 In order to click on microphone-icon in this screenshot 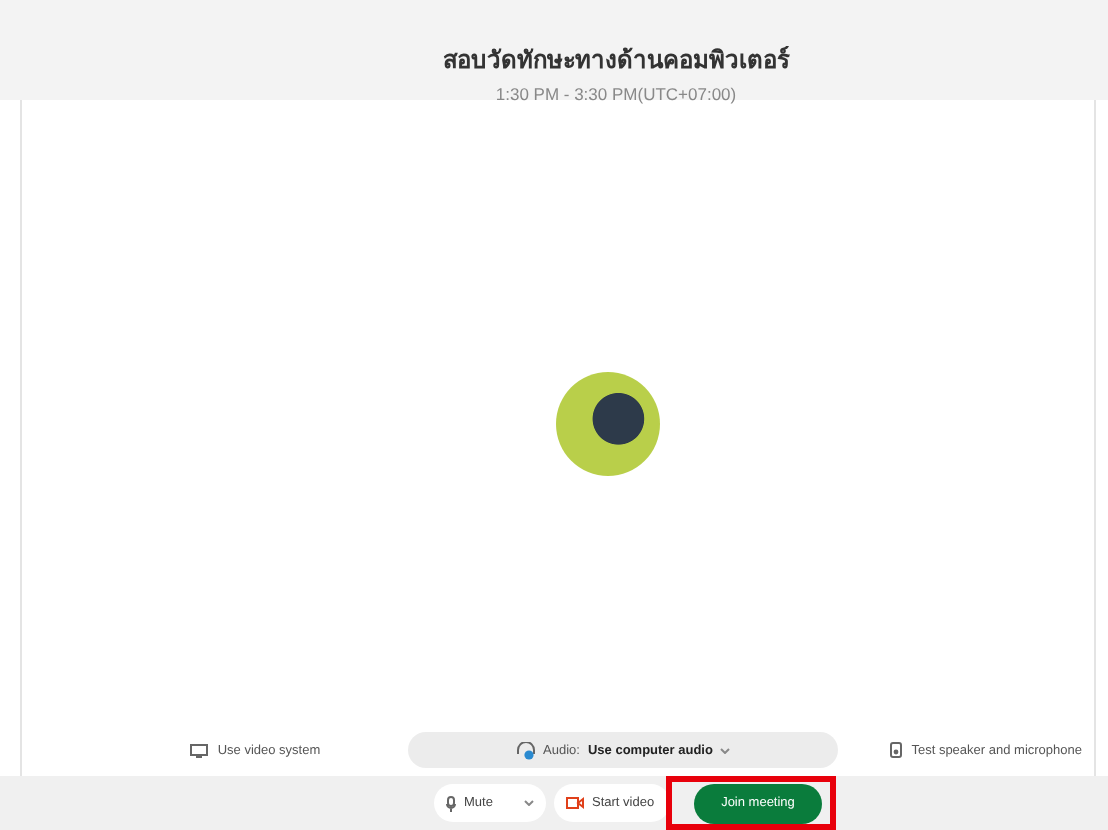, I will do `click(451, 803)`.